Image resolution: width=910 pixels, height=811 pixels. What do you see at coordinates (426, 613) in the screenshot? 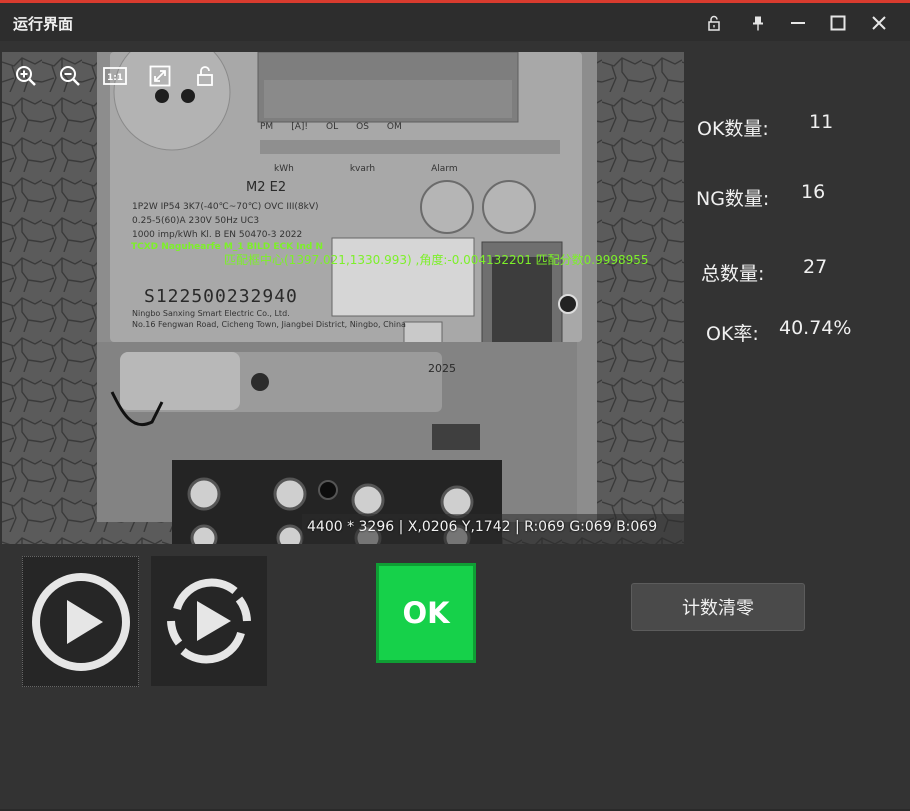
I see `inspection-result-badge: OK` at bounding box center [426, 613].